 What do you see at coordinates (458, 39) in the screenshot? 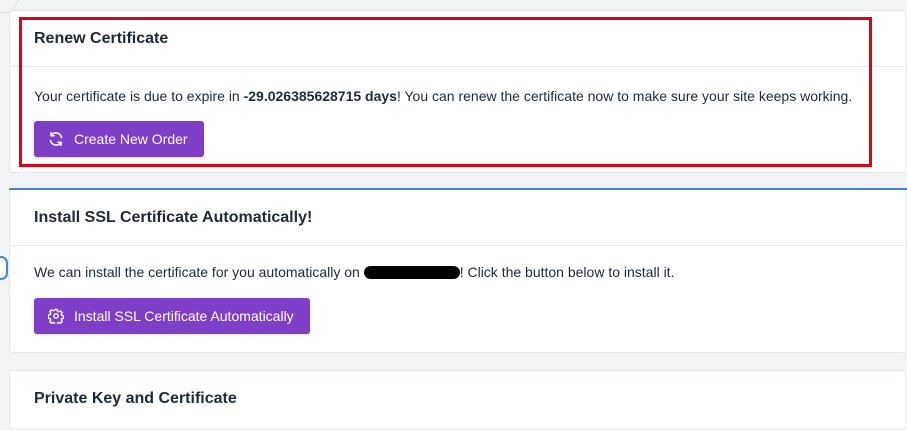
I see `renew-certificate-header: Renew Certificate` at bounding box center [458, 39].